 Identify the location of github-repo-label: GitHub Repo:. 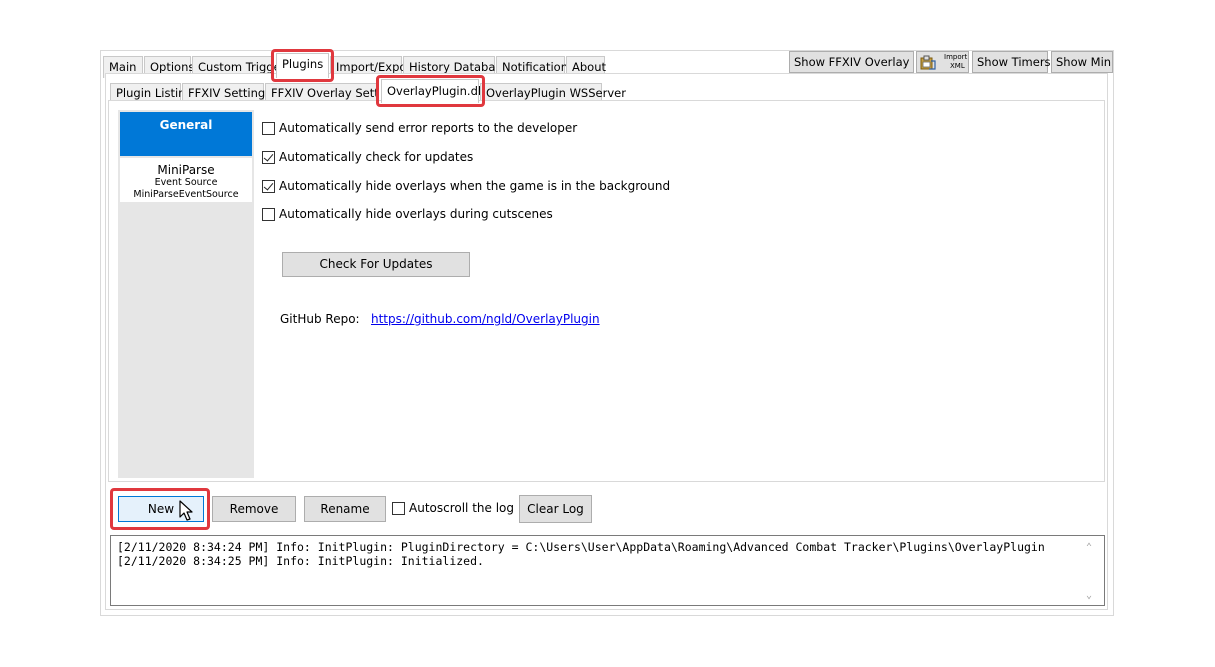
(320, 319).